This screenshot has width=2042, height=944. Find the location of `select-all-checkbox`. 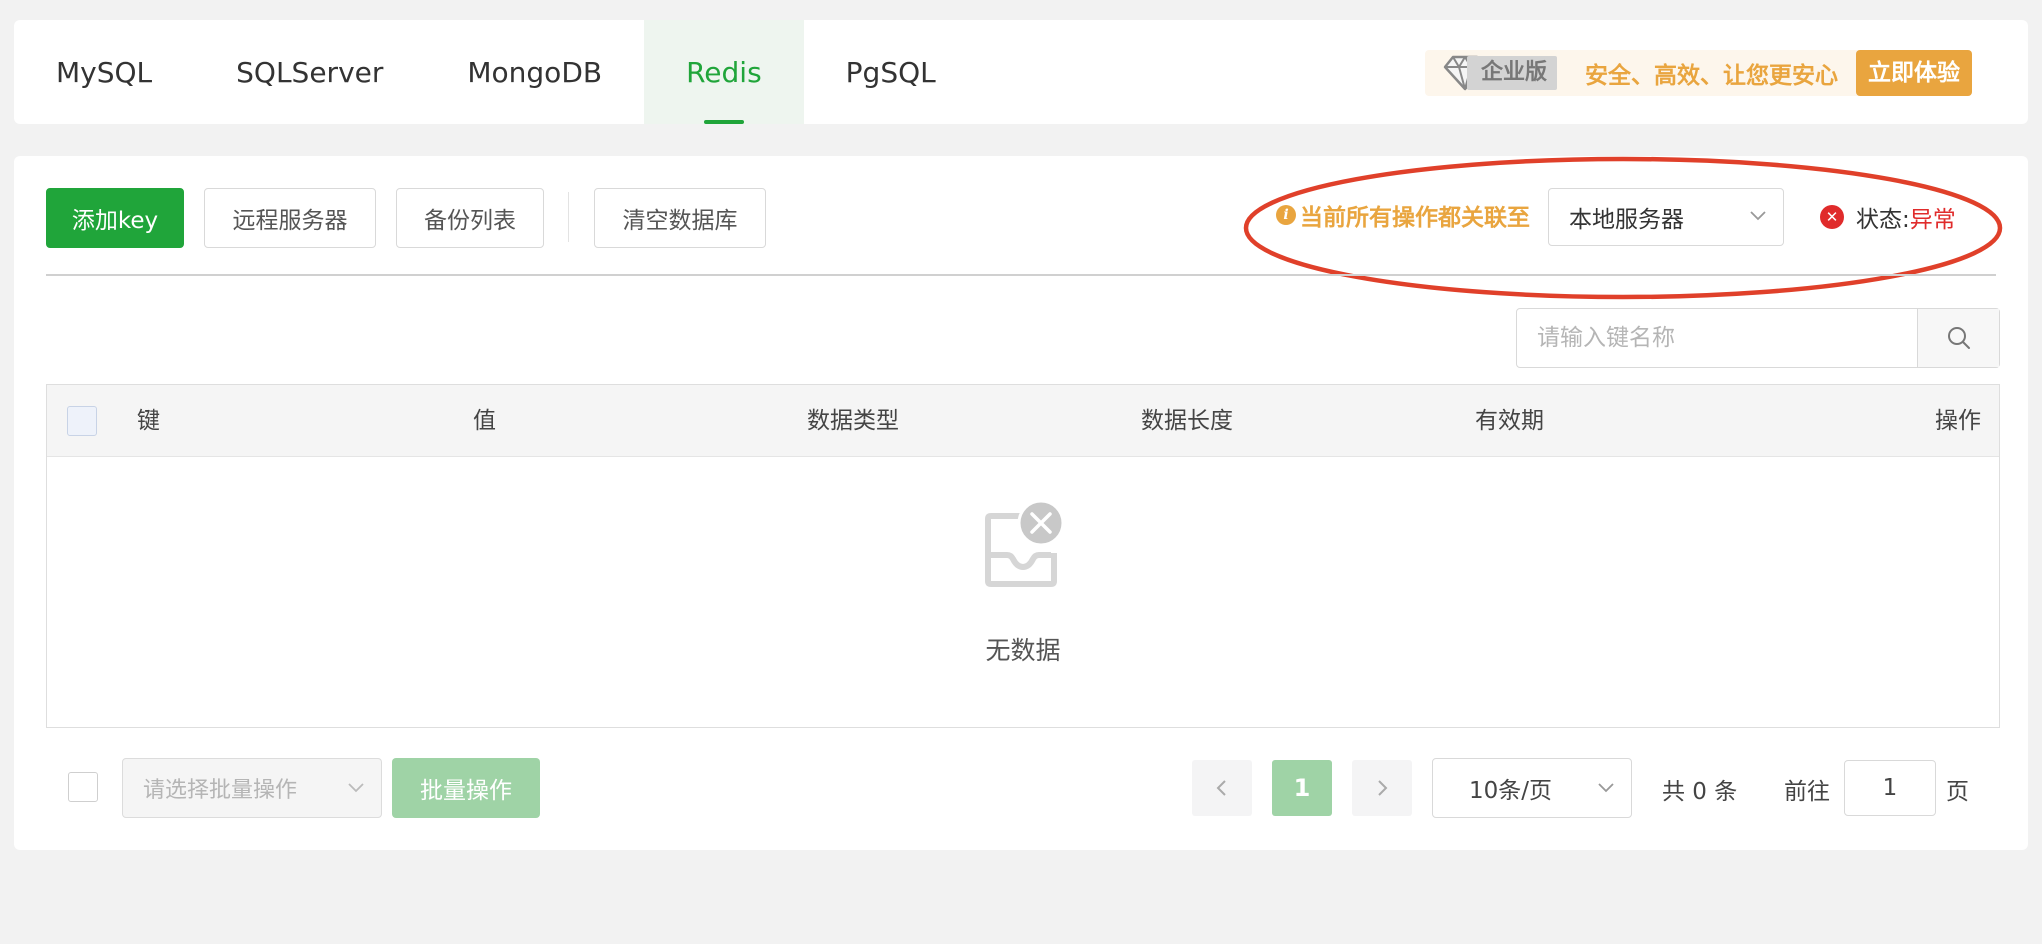

select-all-checkbox is located at coordinates (82, 421).